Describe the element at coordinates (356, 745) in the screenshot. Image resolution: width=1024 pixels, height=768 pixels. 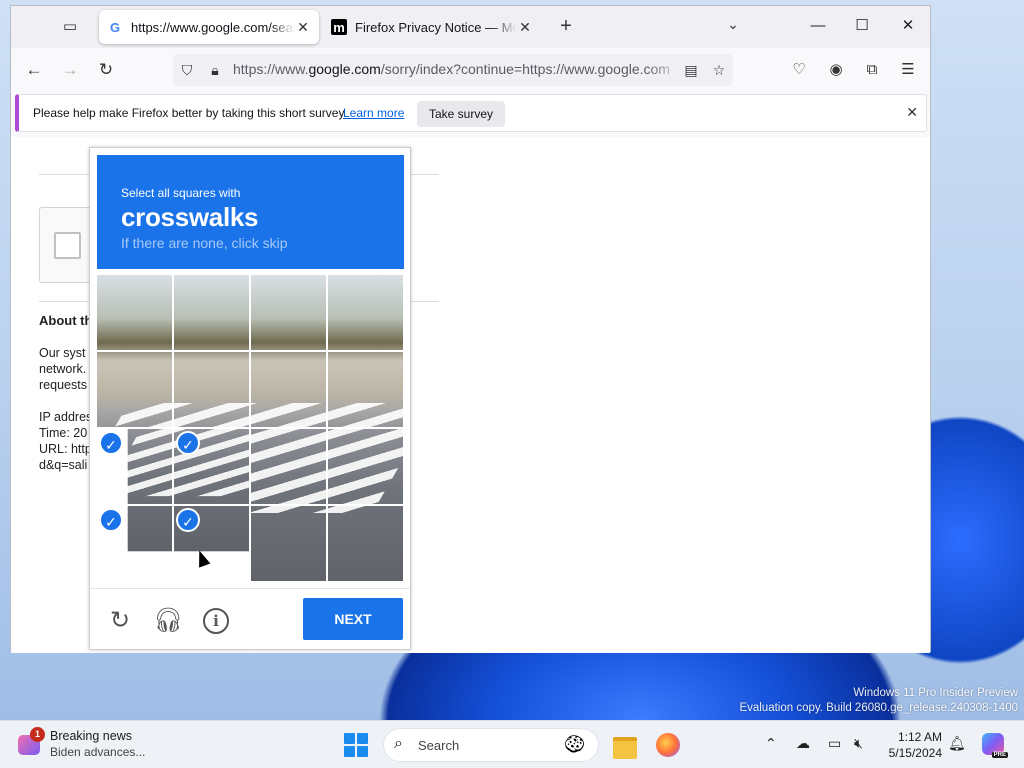
I see `start-button` at that location.